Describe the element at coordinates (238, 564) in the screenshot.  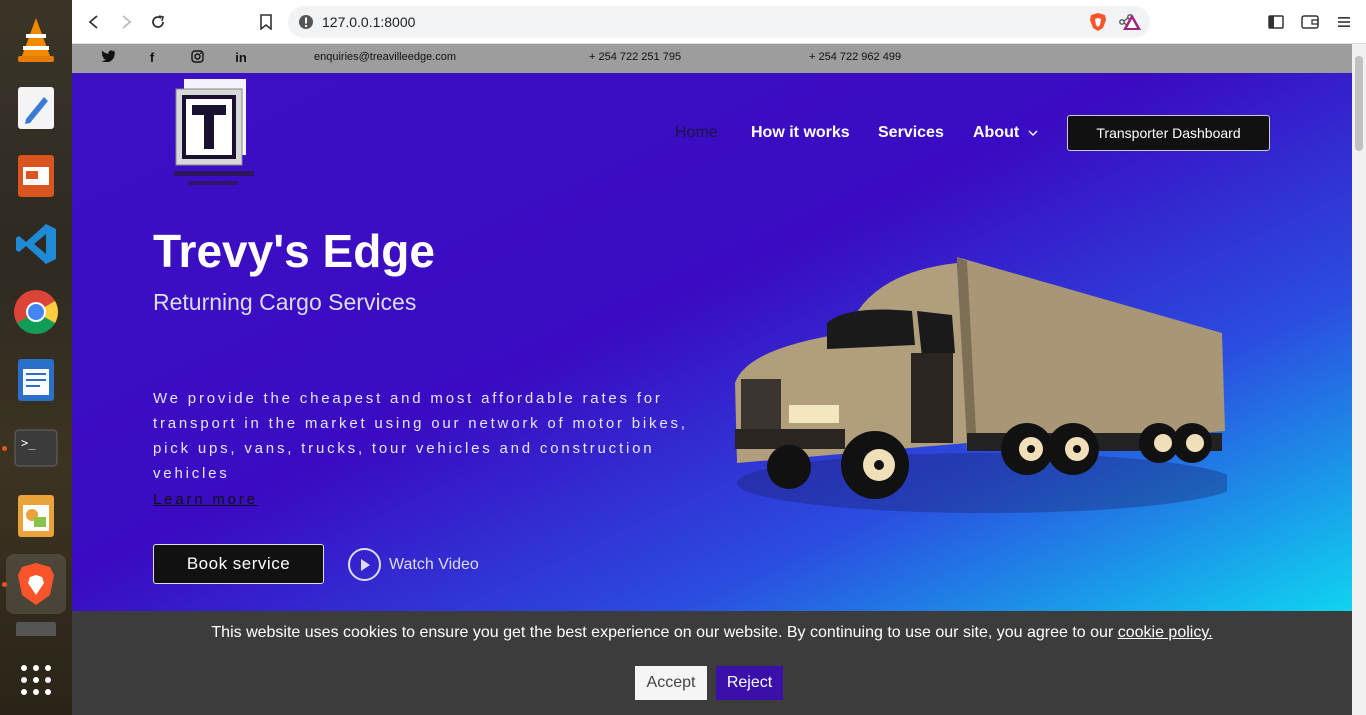
I see `book-service-button: Book service` at that location.